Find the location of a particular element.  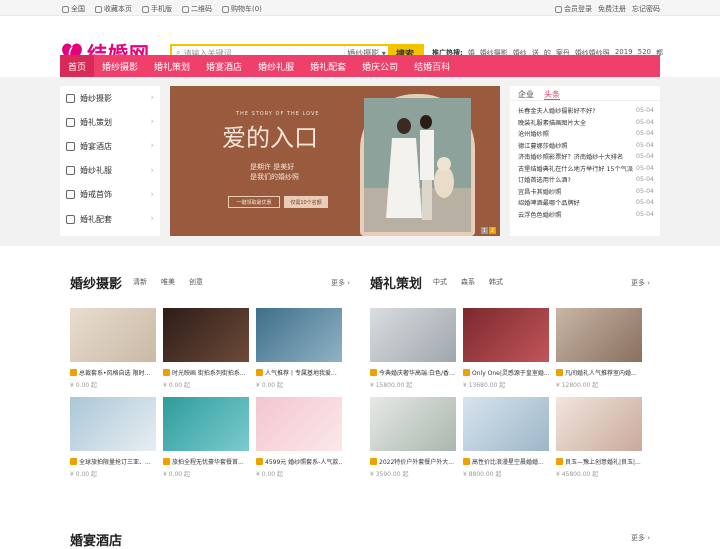

news-item: 宜昌卡其婚纱照 05-04 is located at coordinates (585, 192).